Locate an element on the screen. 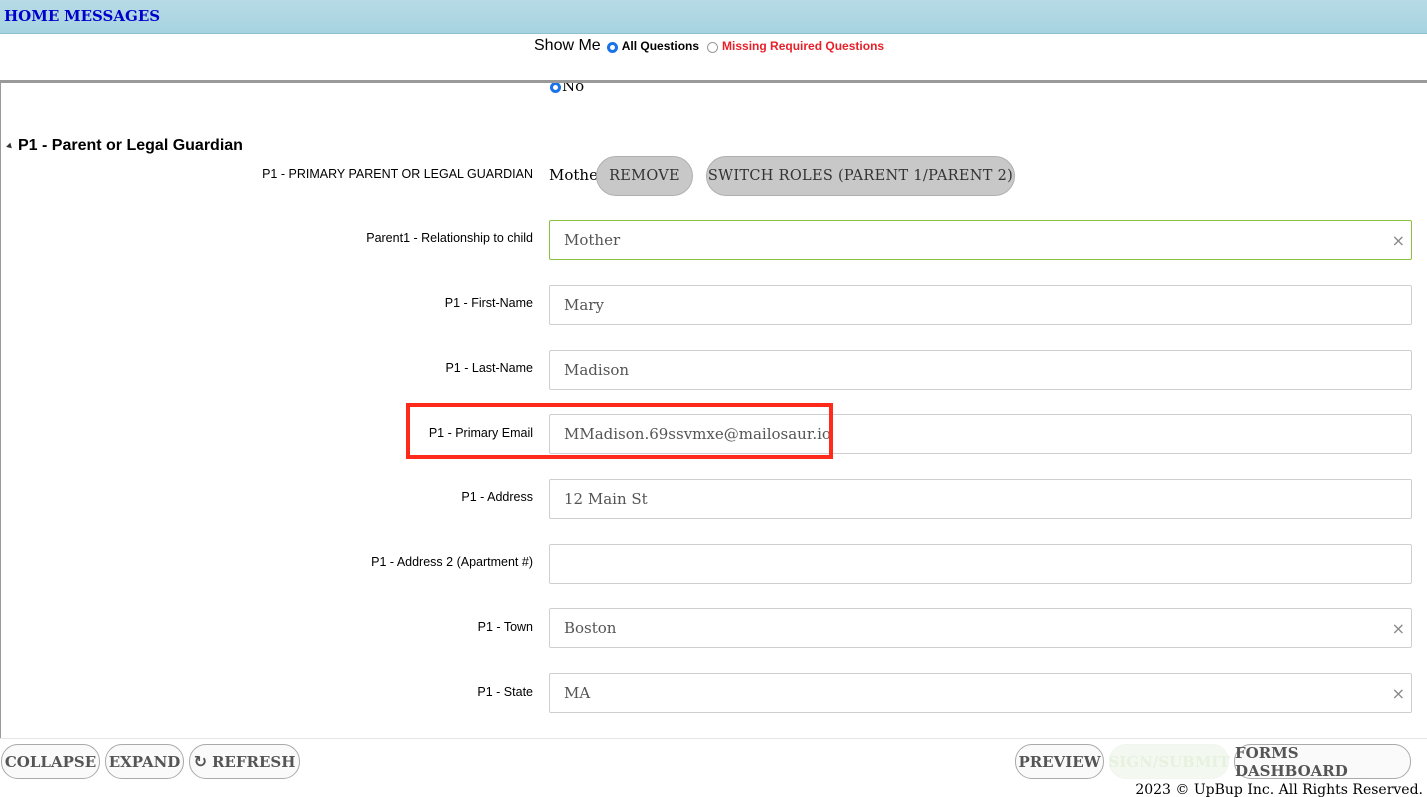 The image size is (1427, 797). sign-submit-button: SIGN/SUBMIT is located at coordinates (1169, 761).